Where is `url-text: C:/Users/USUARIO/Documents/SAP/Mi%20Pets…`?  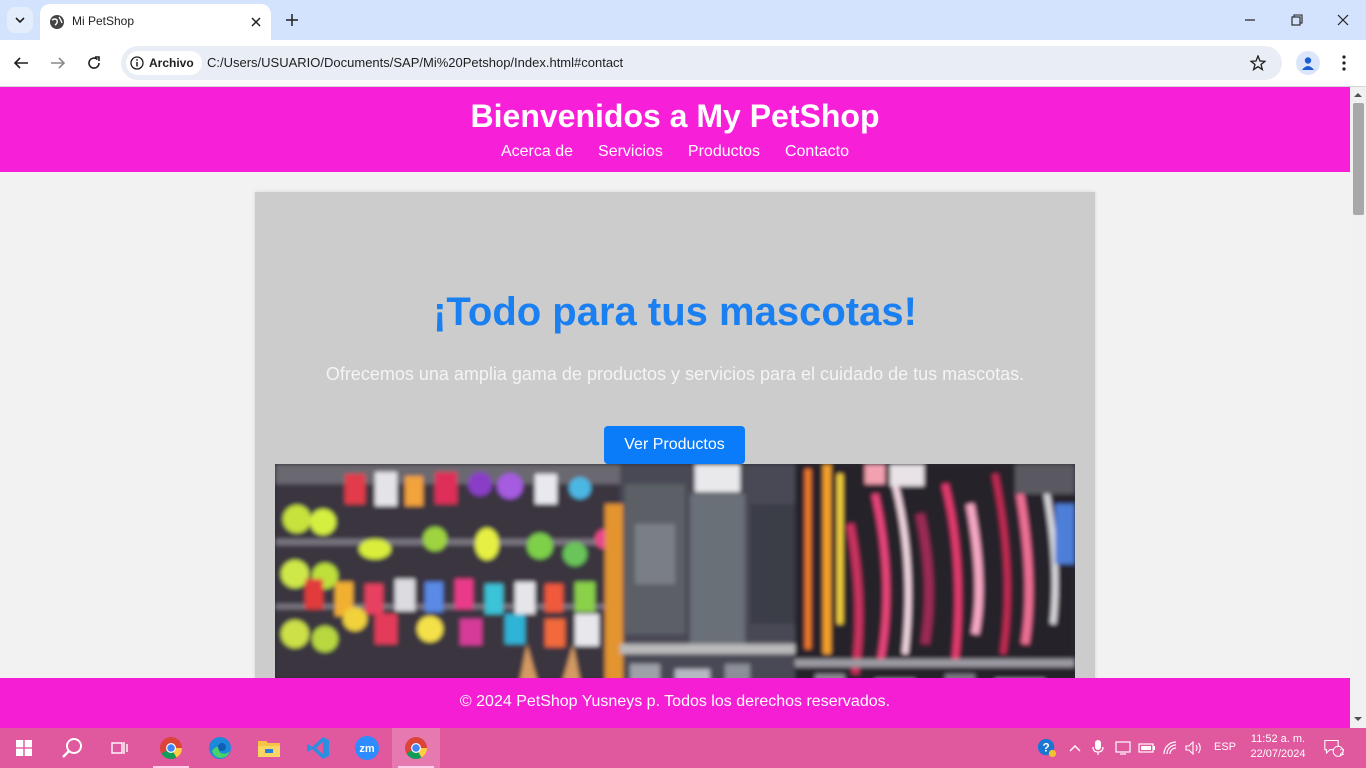 url-text: C:/Users/USUARIO/Documents/SAP/Mi%20Pets… is located at coordinates (415, 62).